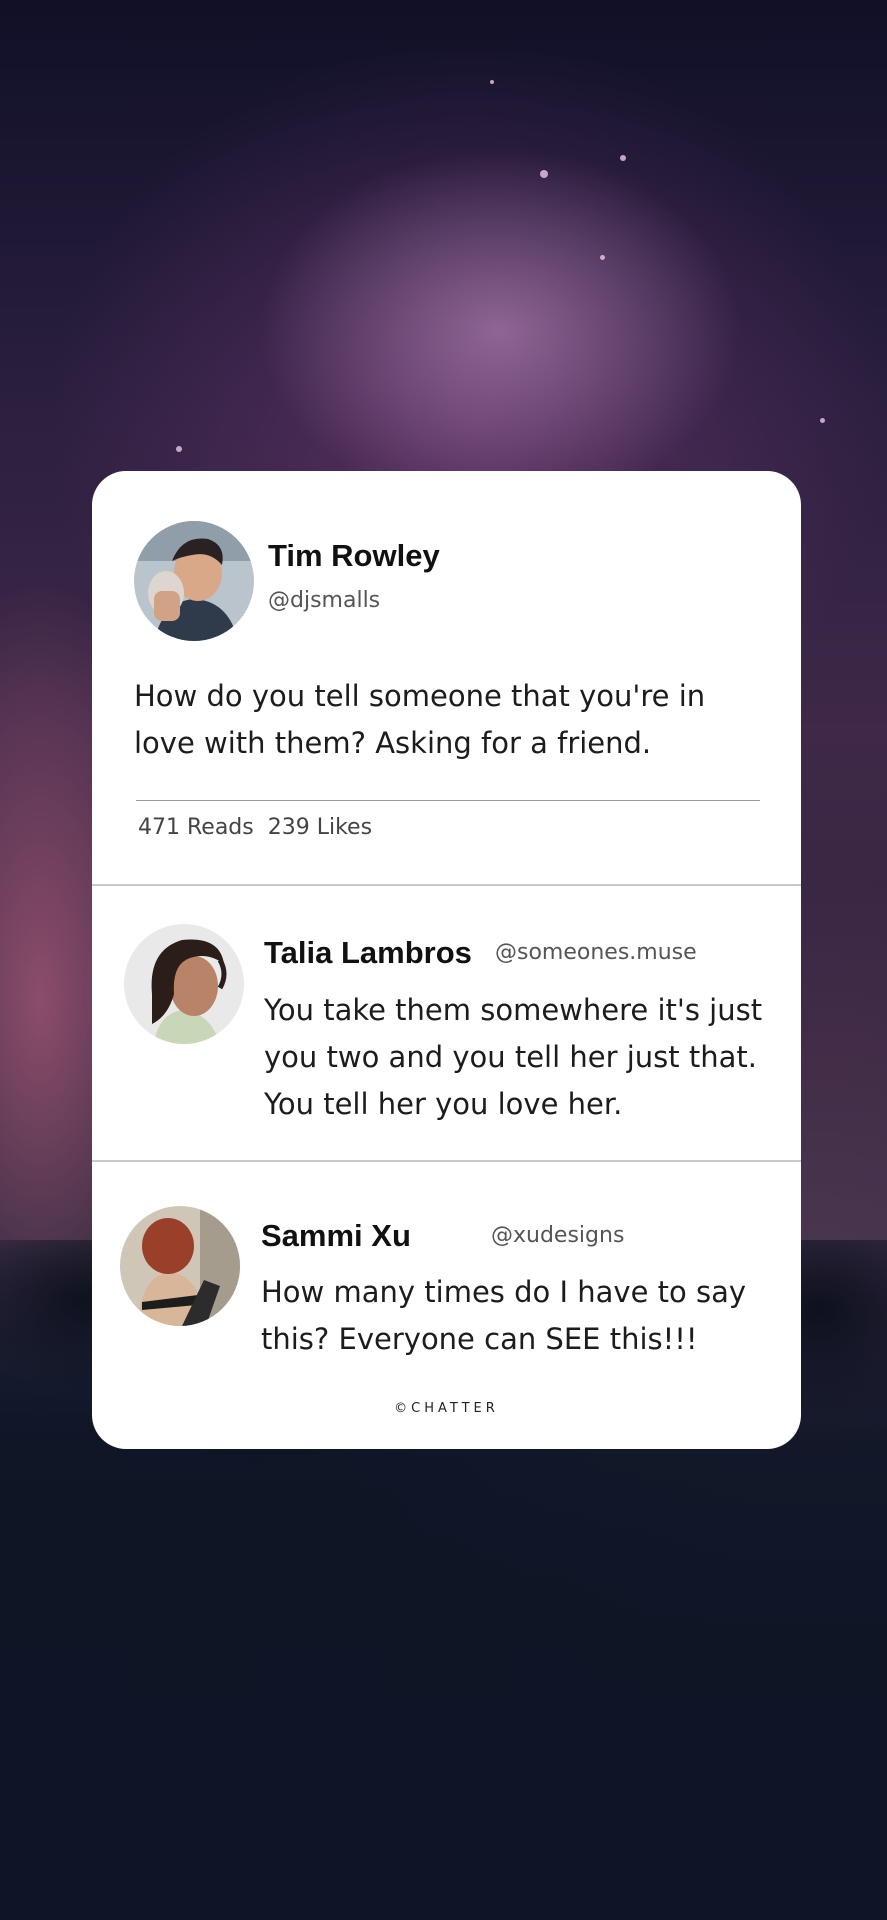  What do you see at coordinates (255, 827) in the screenshot?
I see `post-stats: 471 Reads 239 Likes` at bounding box center [255, 827].